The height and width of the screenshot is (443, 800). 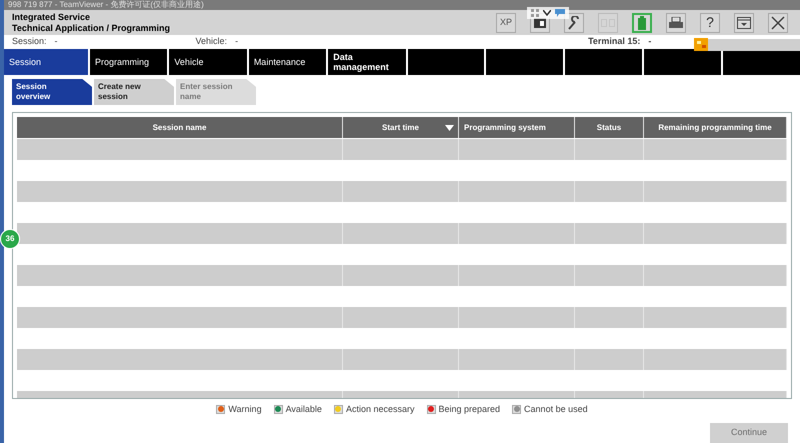 I want to click on wrench-icon, so click(x=574, y=23).